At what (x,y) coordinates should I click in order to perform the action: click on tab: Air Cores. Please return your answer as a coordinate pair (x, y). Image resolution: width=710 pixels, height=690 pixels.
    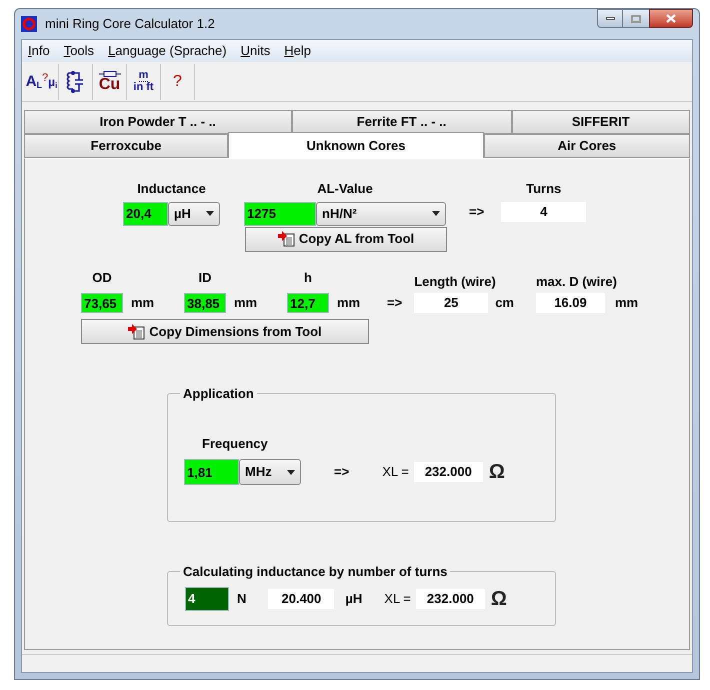
    Looking at the image, I should click on (587, 146).